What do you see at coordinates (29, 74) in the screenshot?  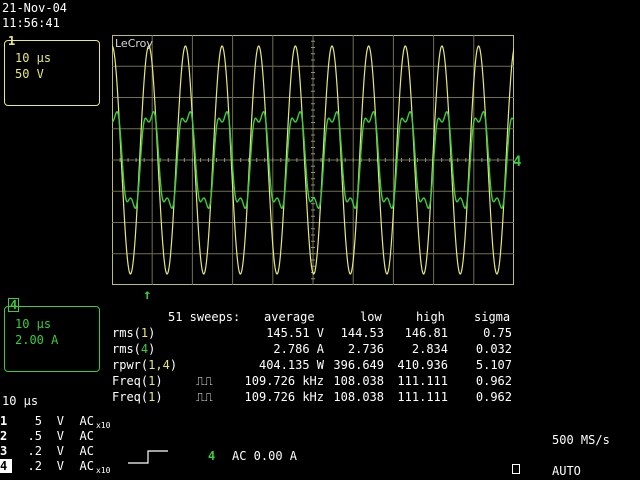 I see `trace-1-vdiv: 50 V` at bounding box center [29, 74].